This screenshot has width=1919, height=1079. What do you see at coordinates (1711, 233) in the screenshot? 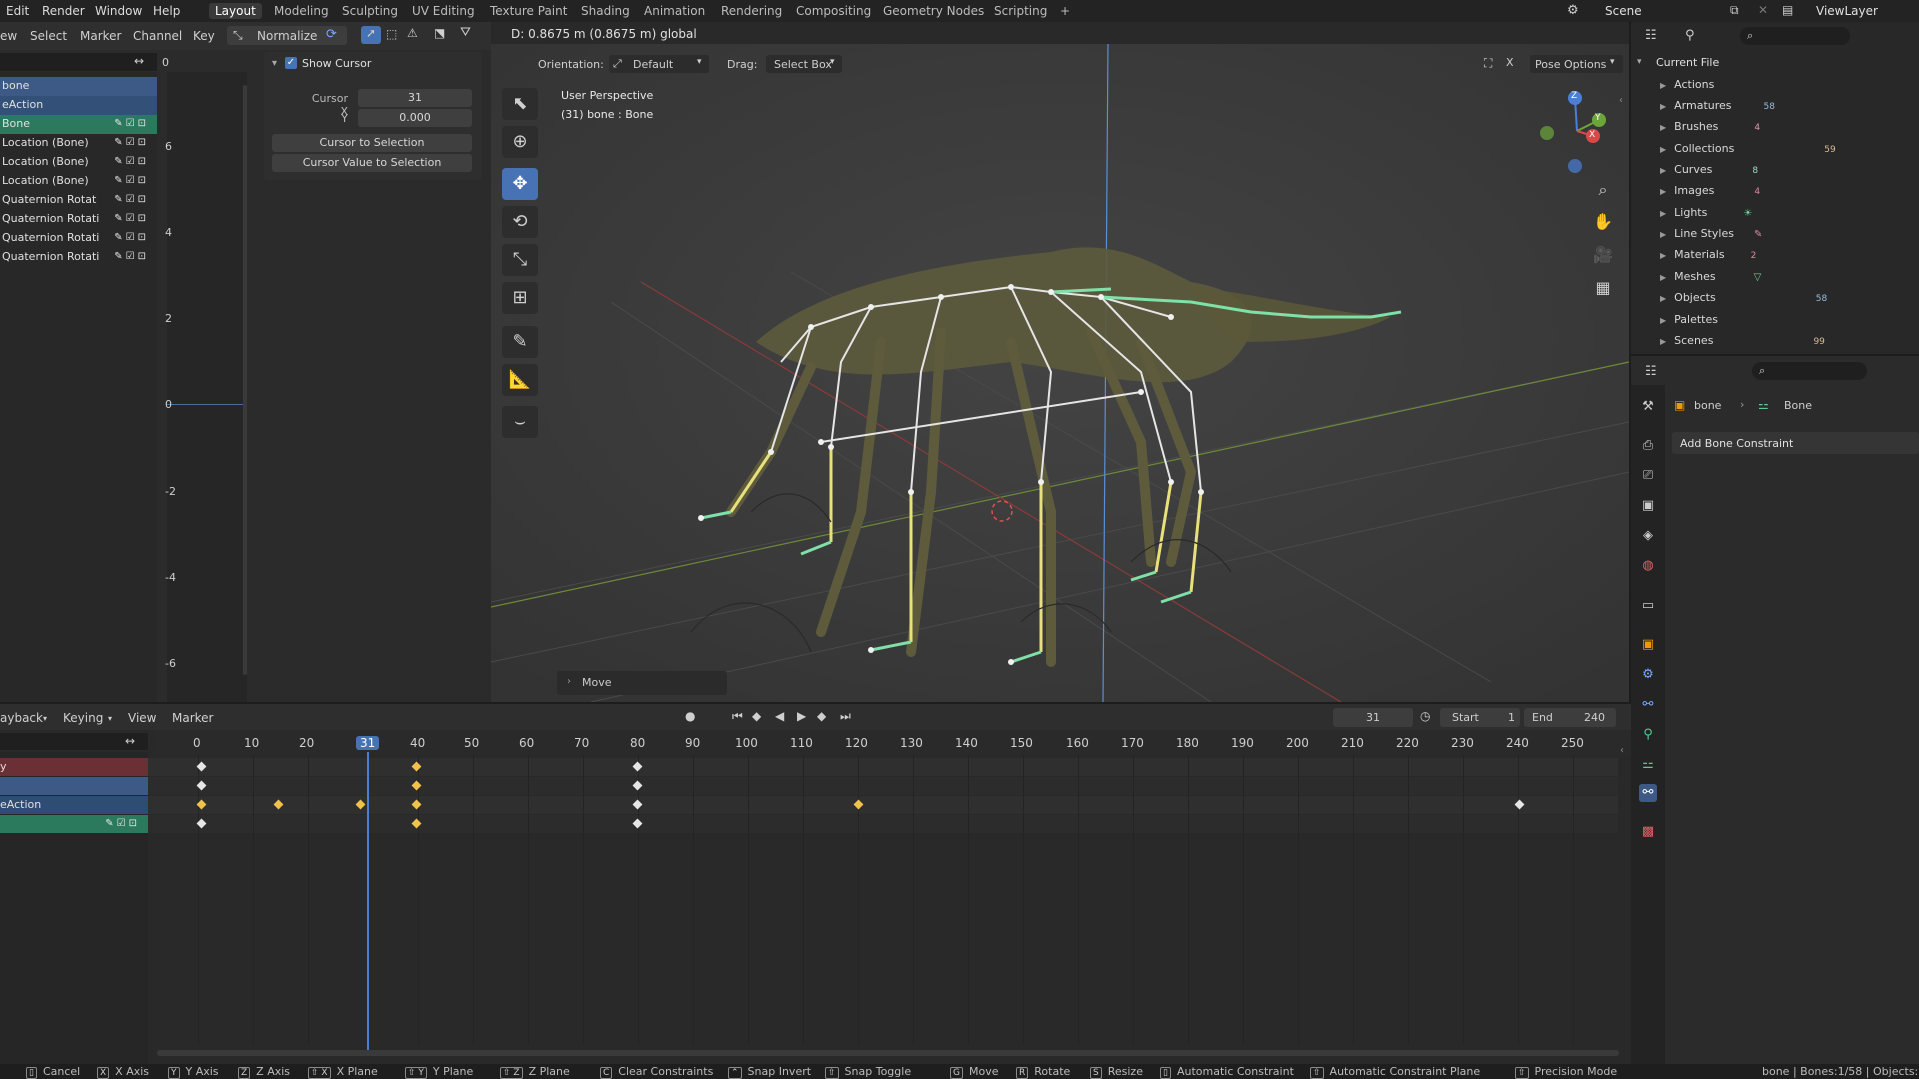
I see `outliner-item-line-styles: ▶ Line Styles ✎` at bounding box center [1711, 233].